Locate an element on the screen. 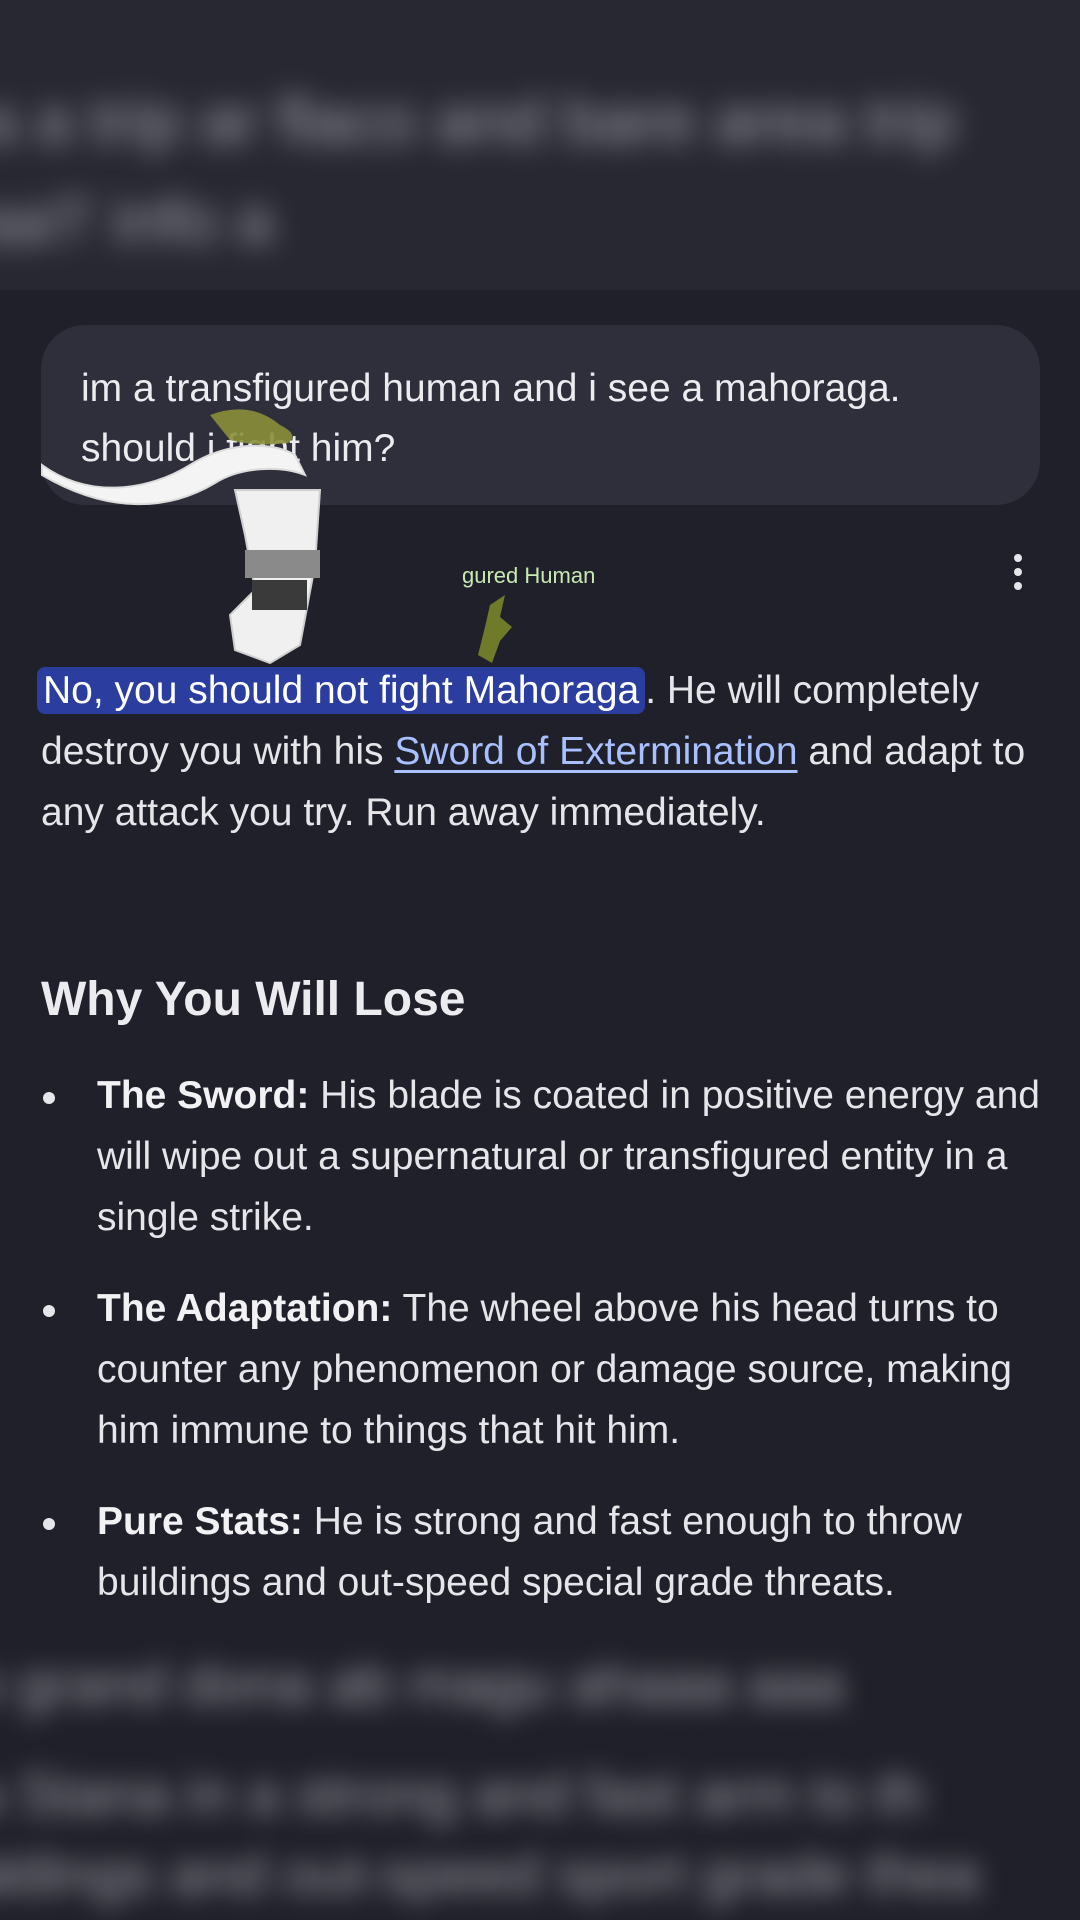 This screenshot has width=1080, height=1920. sticker-caption: gured Human is located at coordinates (528, 575).